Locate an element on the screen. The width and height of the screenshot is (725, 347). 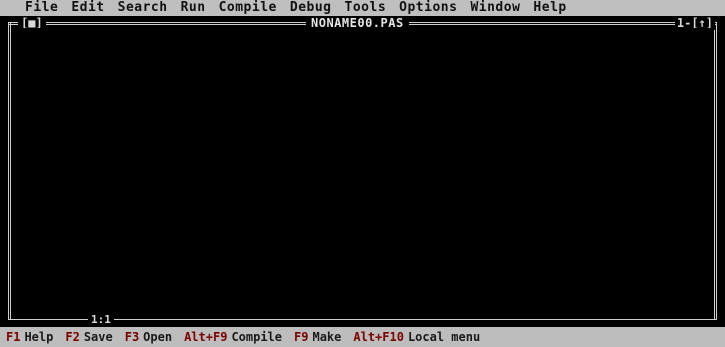
menu-run: Run is located at coordinates (193, 8).